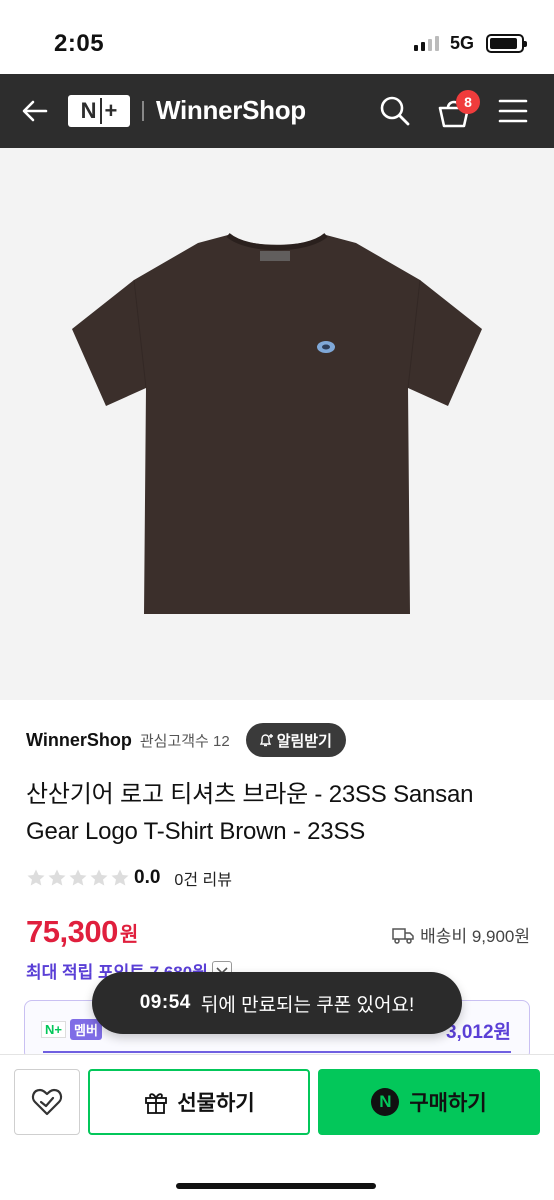 This screenshot has height=1200, width=554. Describe the element at coordinates (129, 935) in the screenshot. I see `price-unit: 원` at that location.